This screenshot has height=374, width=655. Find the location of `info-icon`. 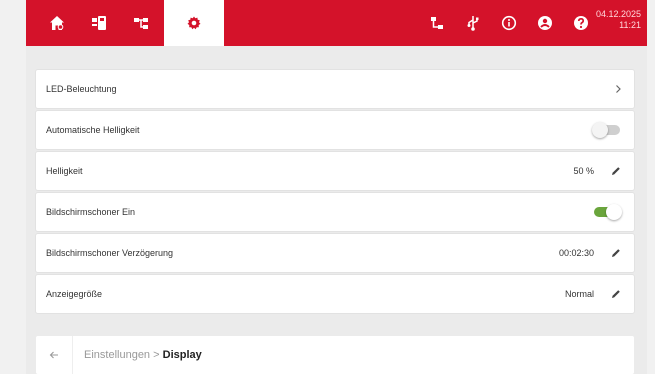

info-icon is located at coordinates (509, 23).